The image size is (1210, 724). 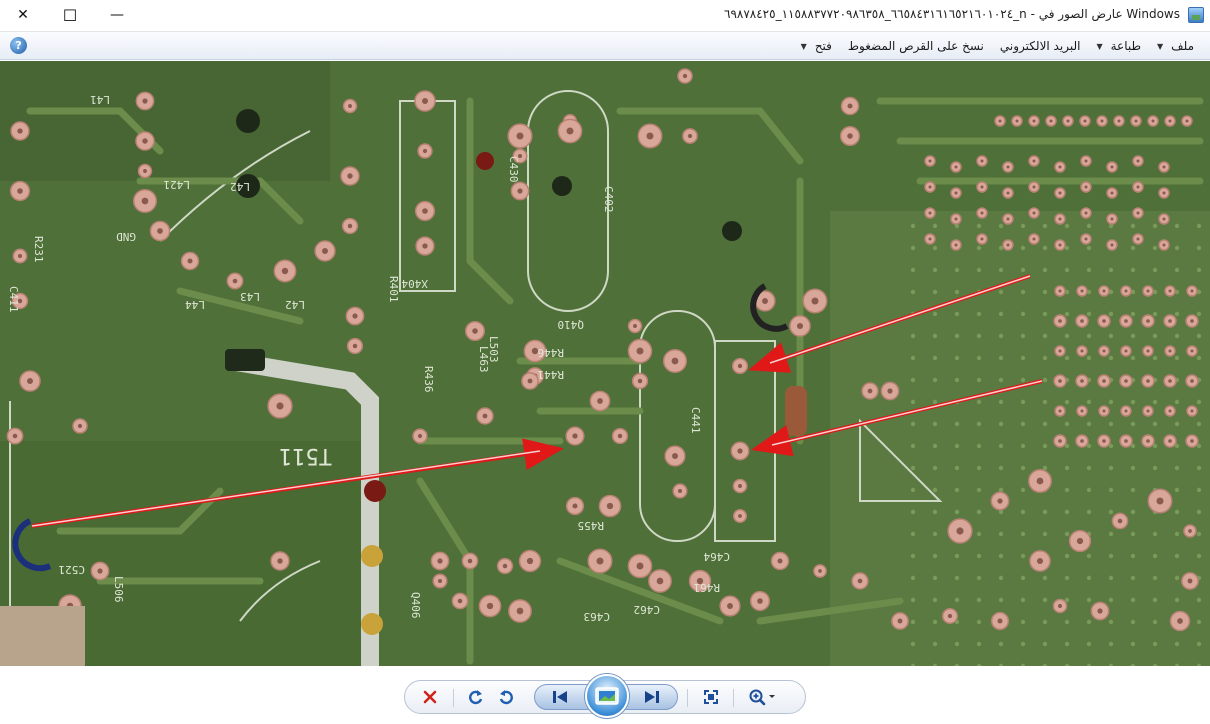 I want to click on minimize-button: —, so click(x=117, y=15).